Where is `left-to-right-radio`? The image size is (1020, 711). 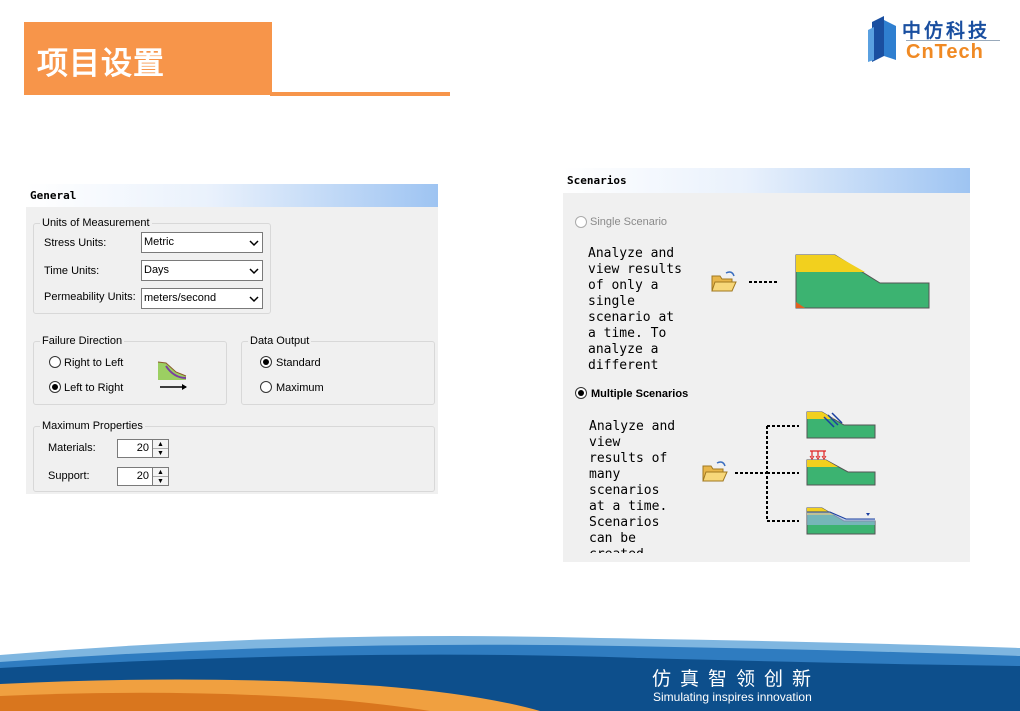 left-to-right-radio is located at coordinates (55, 387).